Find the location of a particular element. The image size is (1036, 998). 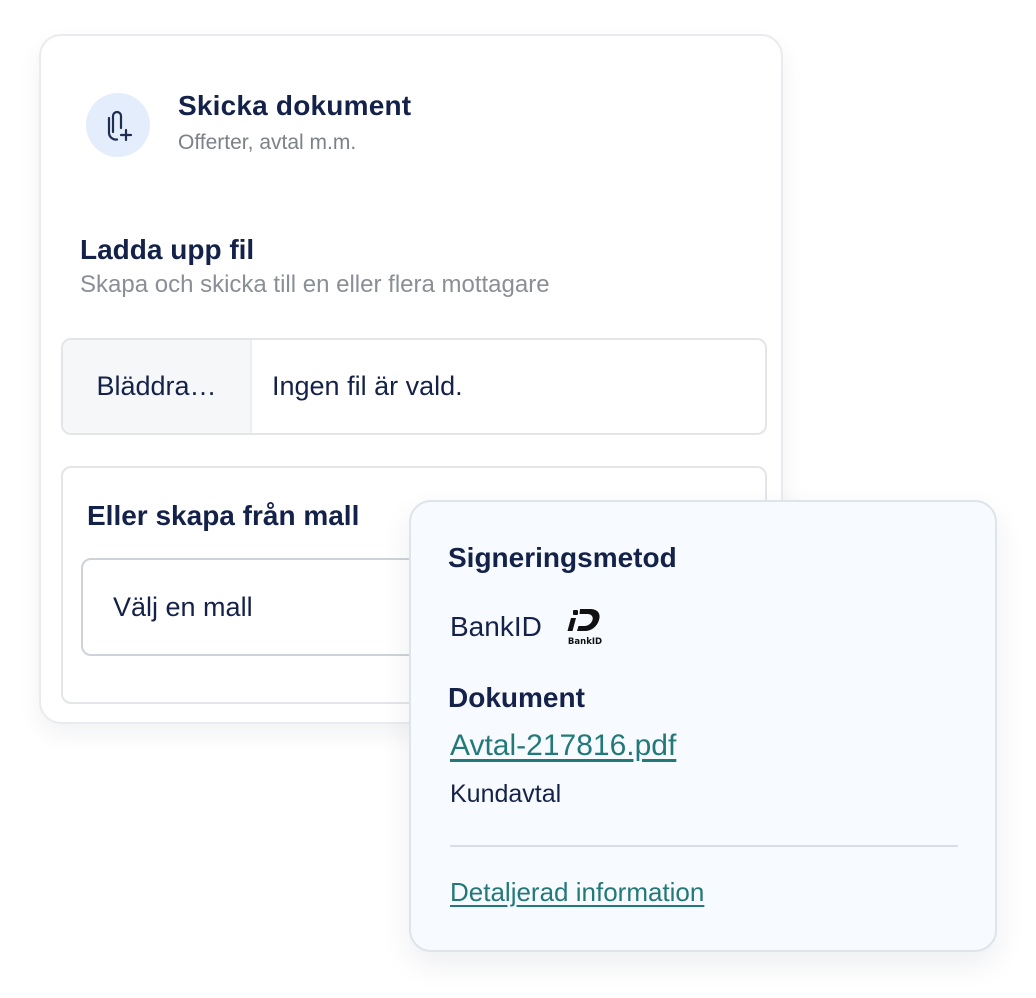

card-subtitle: Offerter, avtal m.m. is located at coordinates (267, 142).